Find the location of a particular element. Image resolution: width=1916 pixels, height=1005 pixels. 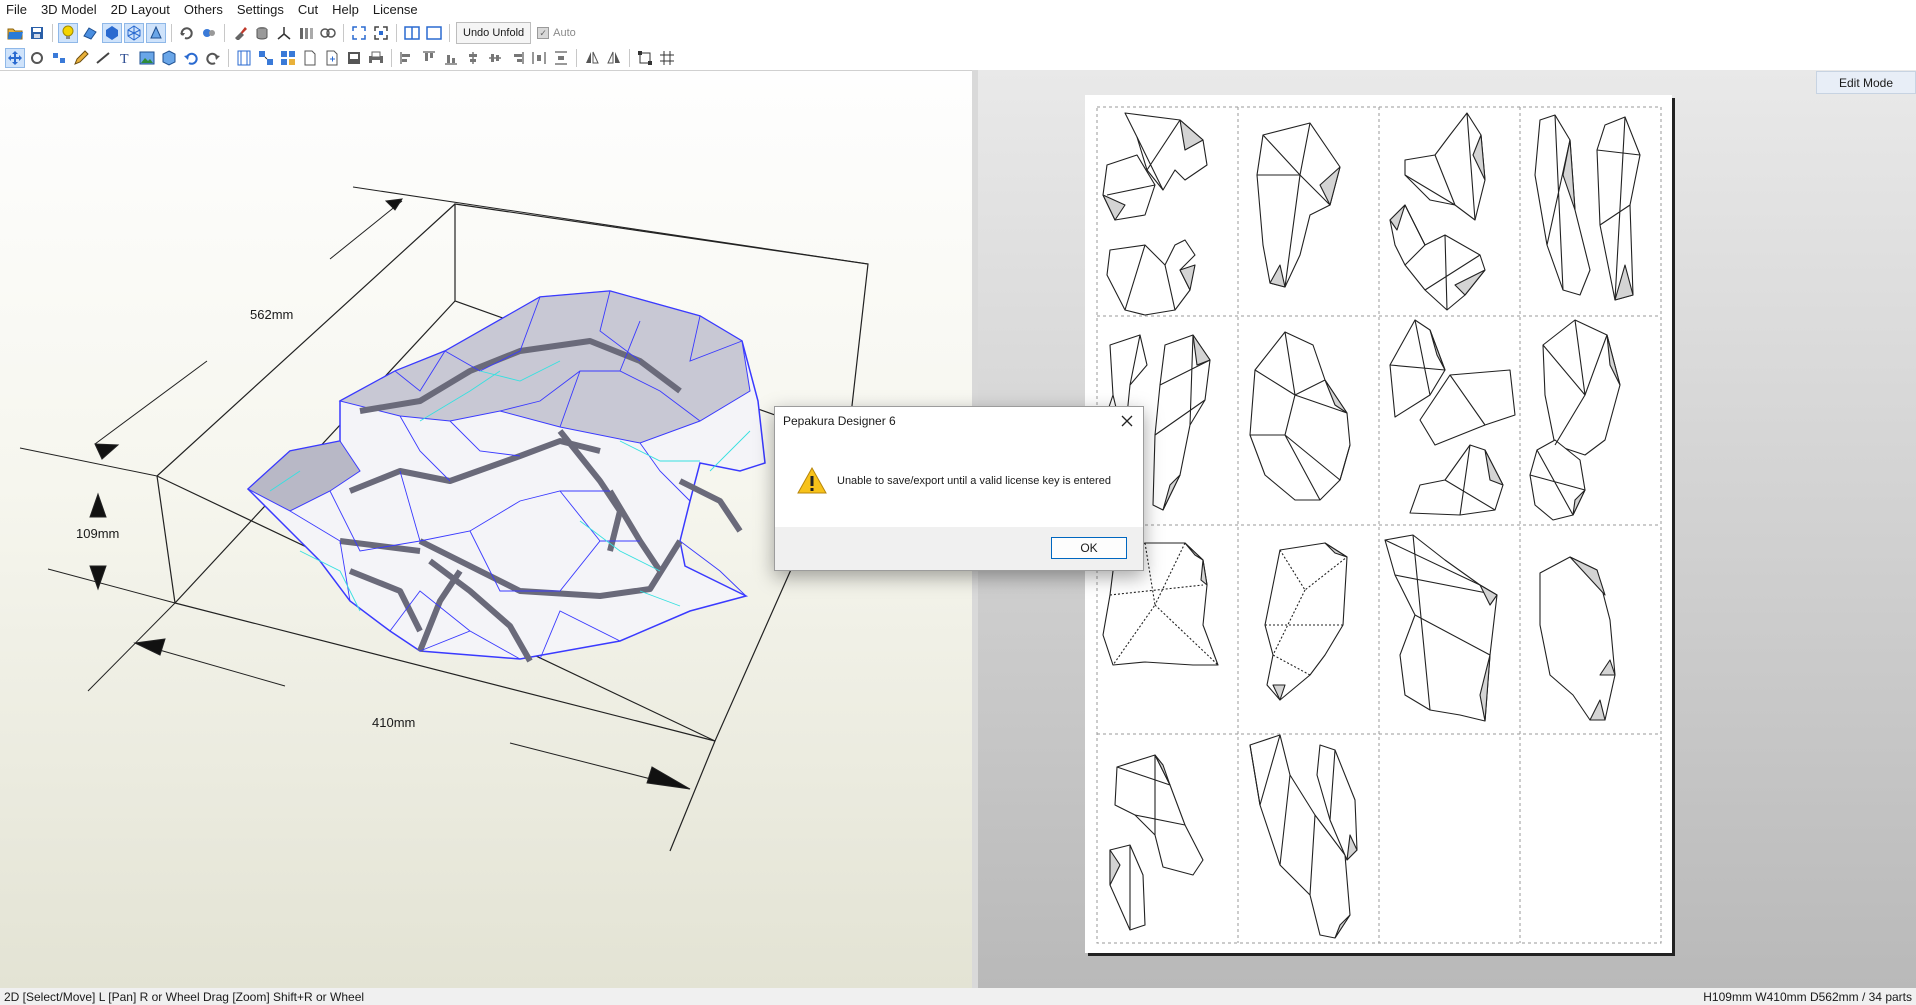

box-icon is located at coordinates (169, 58).